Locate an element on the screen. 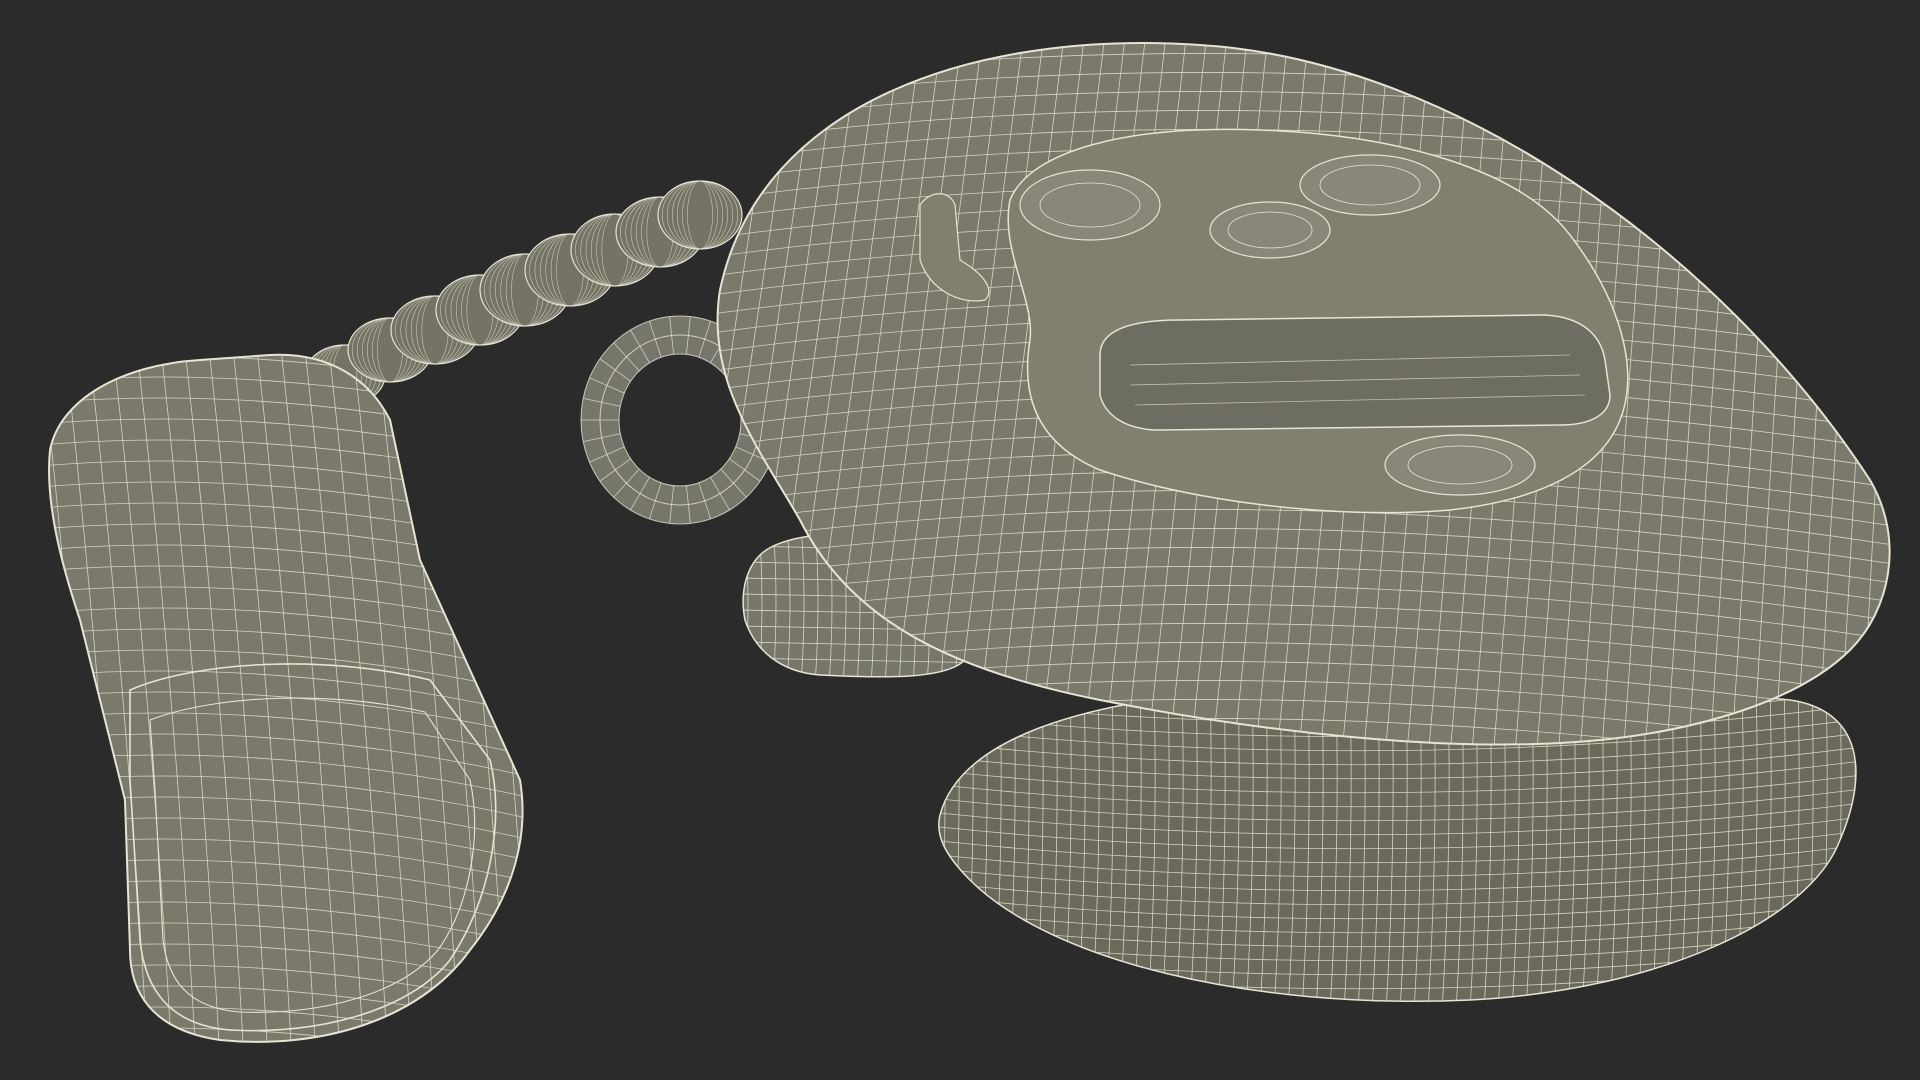 The width and height of the screenshot is (1920, 1080). display-slot is located at coordinates (1355, 372).